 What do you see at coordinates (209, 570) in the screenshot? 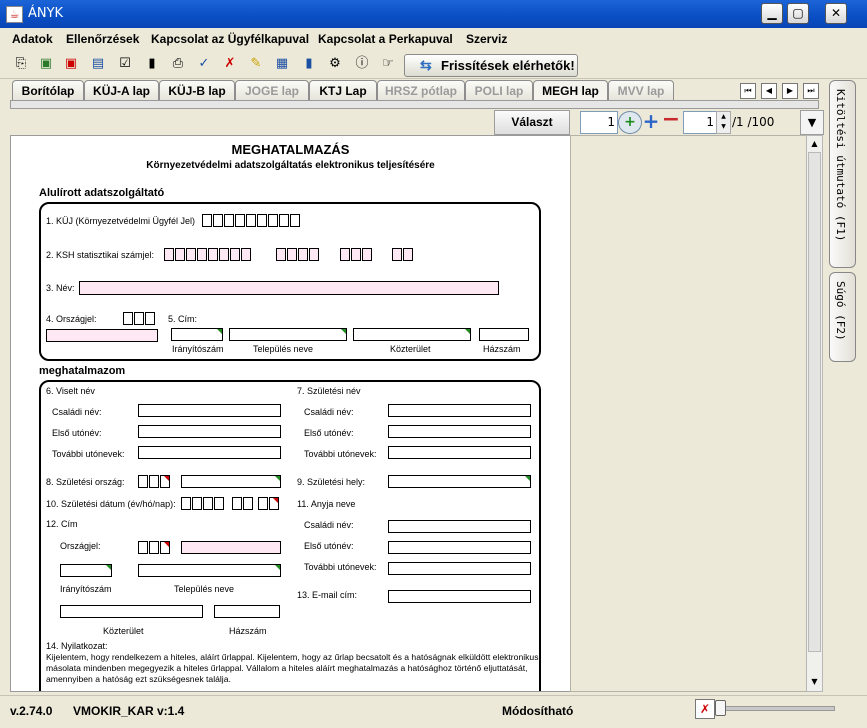
I see `cim-telepules-field` at bounding box center [209, 570].